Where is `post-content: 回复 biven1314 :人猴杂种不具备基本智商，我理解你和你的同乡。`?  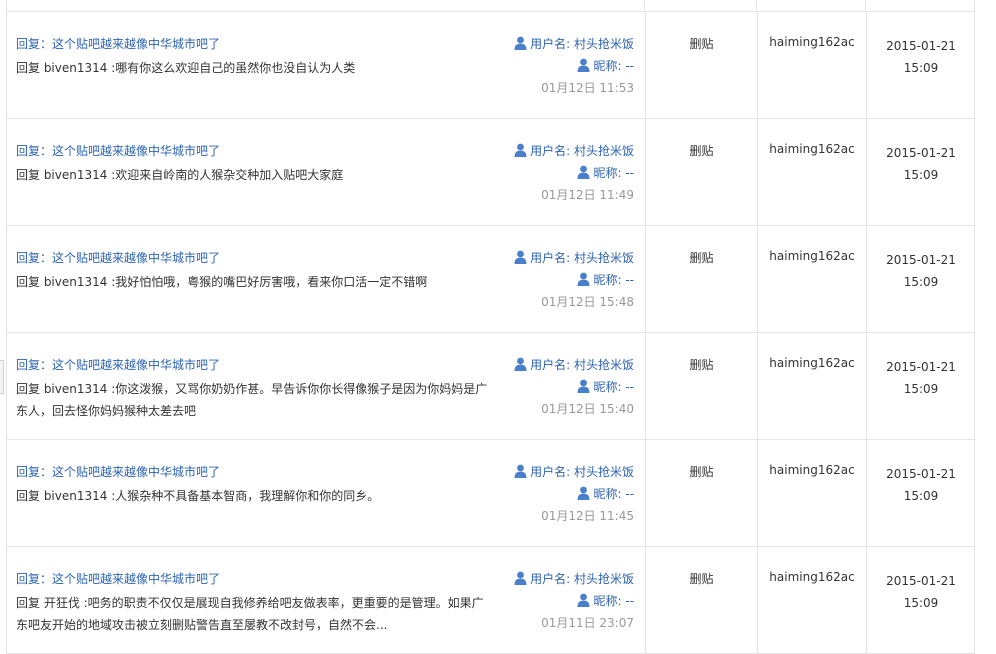
post-content: 回复 biven1314 :人猴杂种不具备基本智商，我理解你和你的同乡。 is located at coordinates (198, 496).